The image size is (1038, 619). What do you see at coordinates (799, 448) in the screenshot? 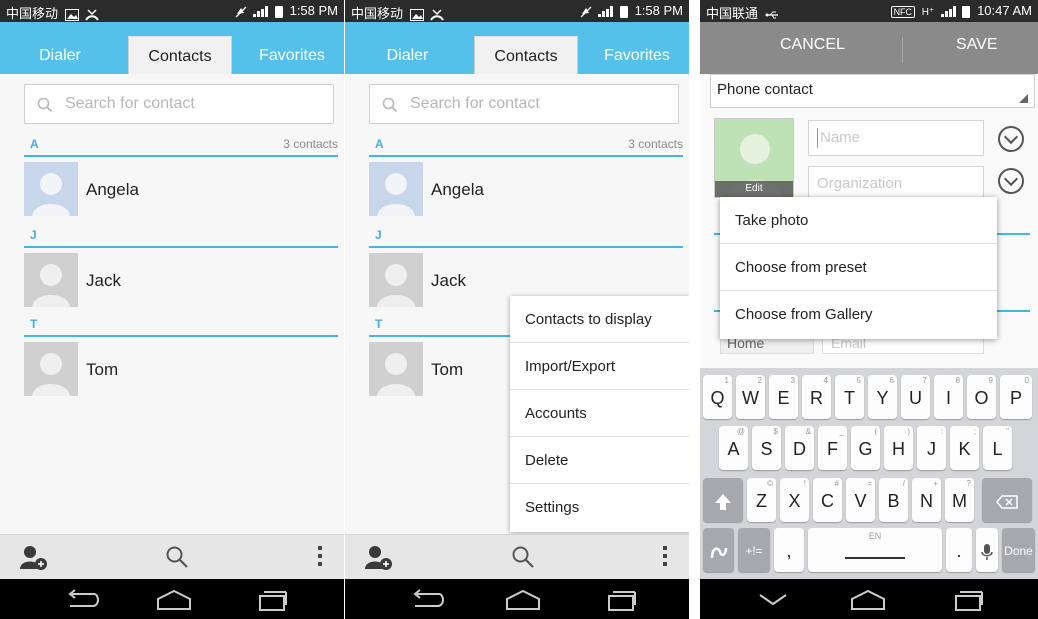
I see `key-d: & D` at bounding box center [799, 448].